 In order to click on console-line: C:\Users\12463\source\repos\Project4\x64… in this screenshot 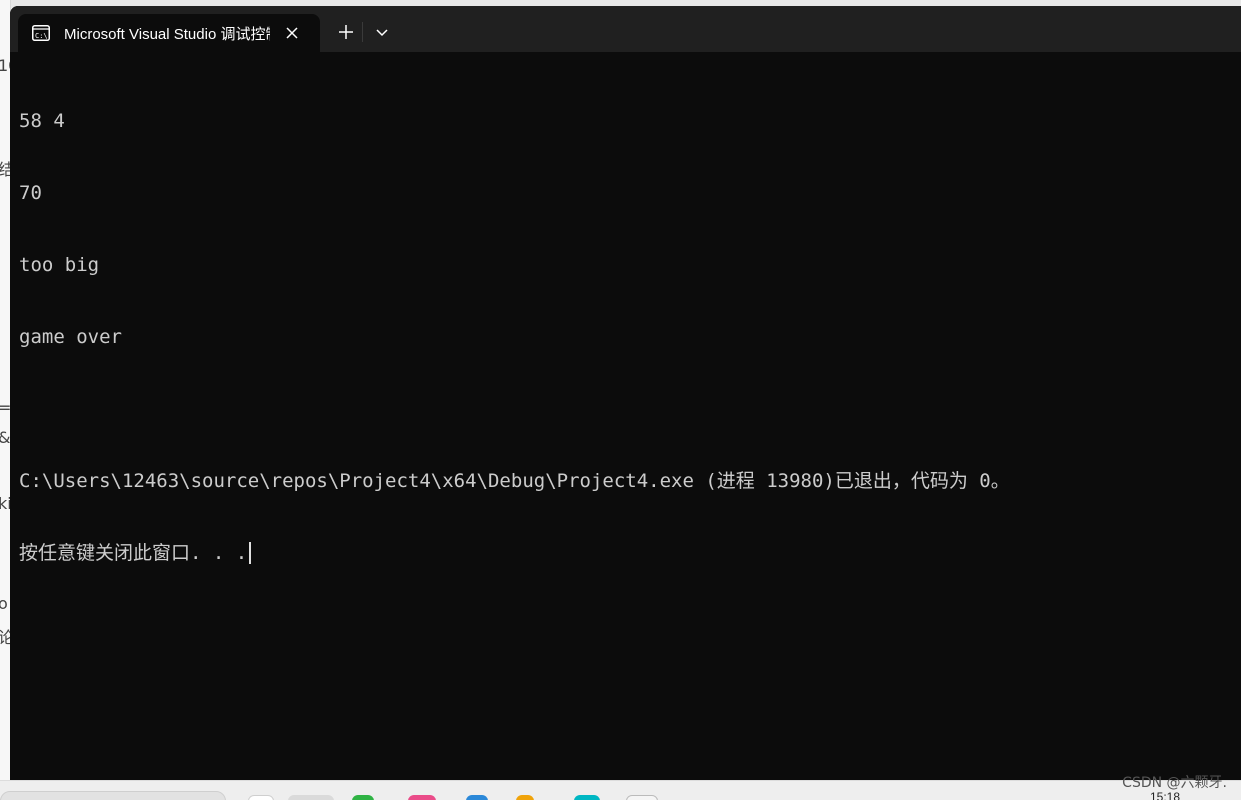, I will do `click(514, 481)`.